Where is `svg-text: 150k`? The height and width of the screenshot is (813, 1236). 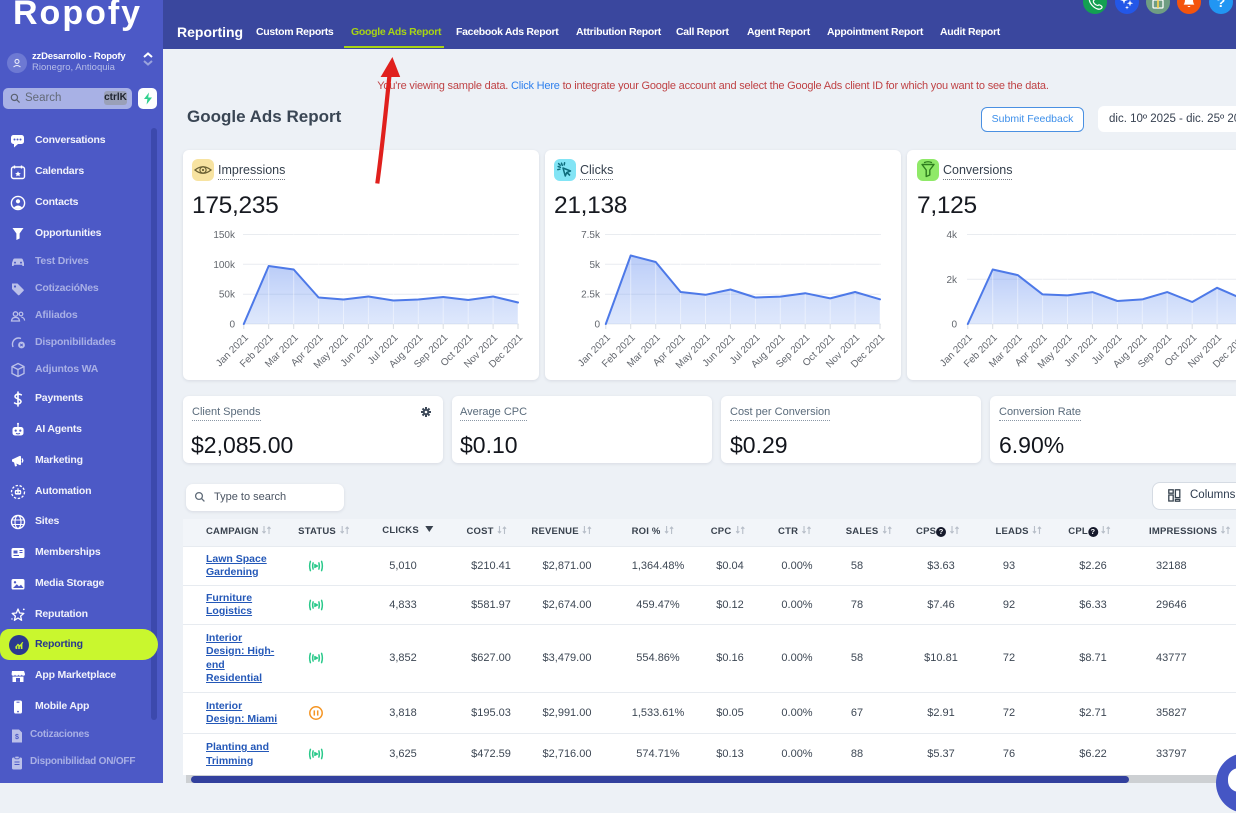 svg-text: 150k is located at coordinates (224, 235).